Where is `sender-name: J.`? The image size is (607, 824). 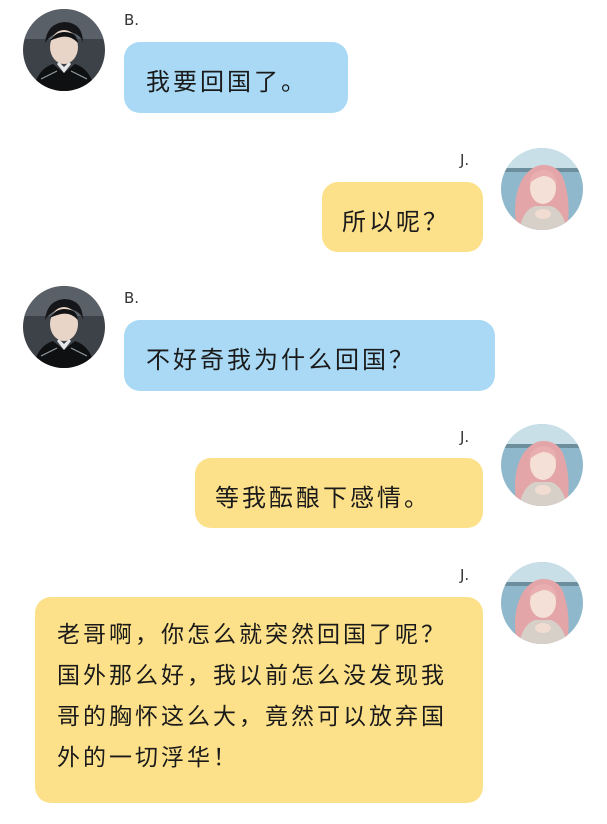
sender-name: J. is located at coordinates (465, 575).